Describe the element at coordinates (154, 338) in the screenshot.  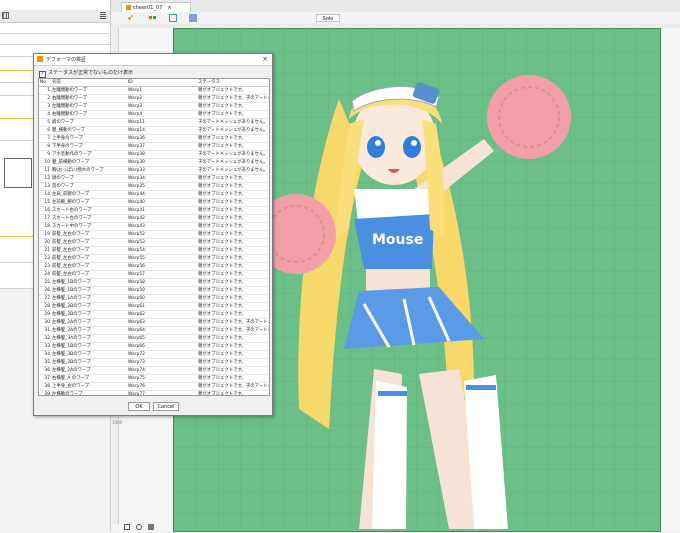
I see `table-row: 32 左横髪_3Aのワープ Warp65 親がオブジェクトです。` at that location.